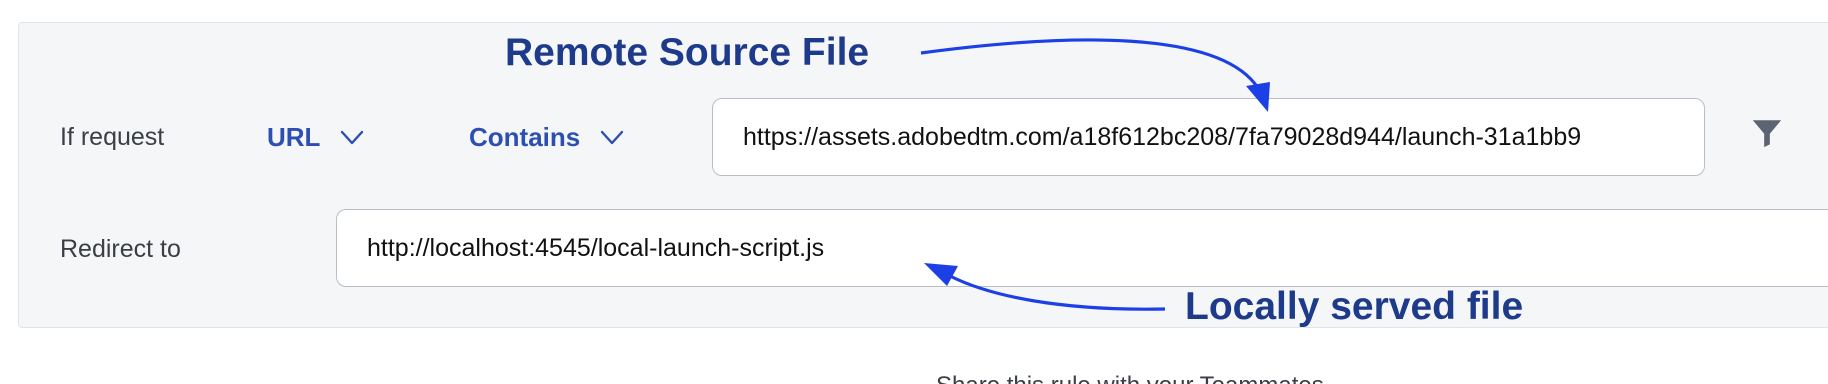 Image resolution: width=1828 pixels, height=384 pixels. What do you see at coordinates (1208, 137) in the screenshot?
I see `source-url-input` at bounding box center [1208, 137].